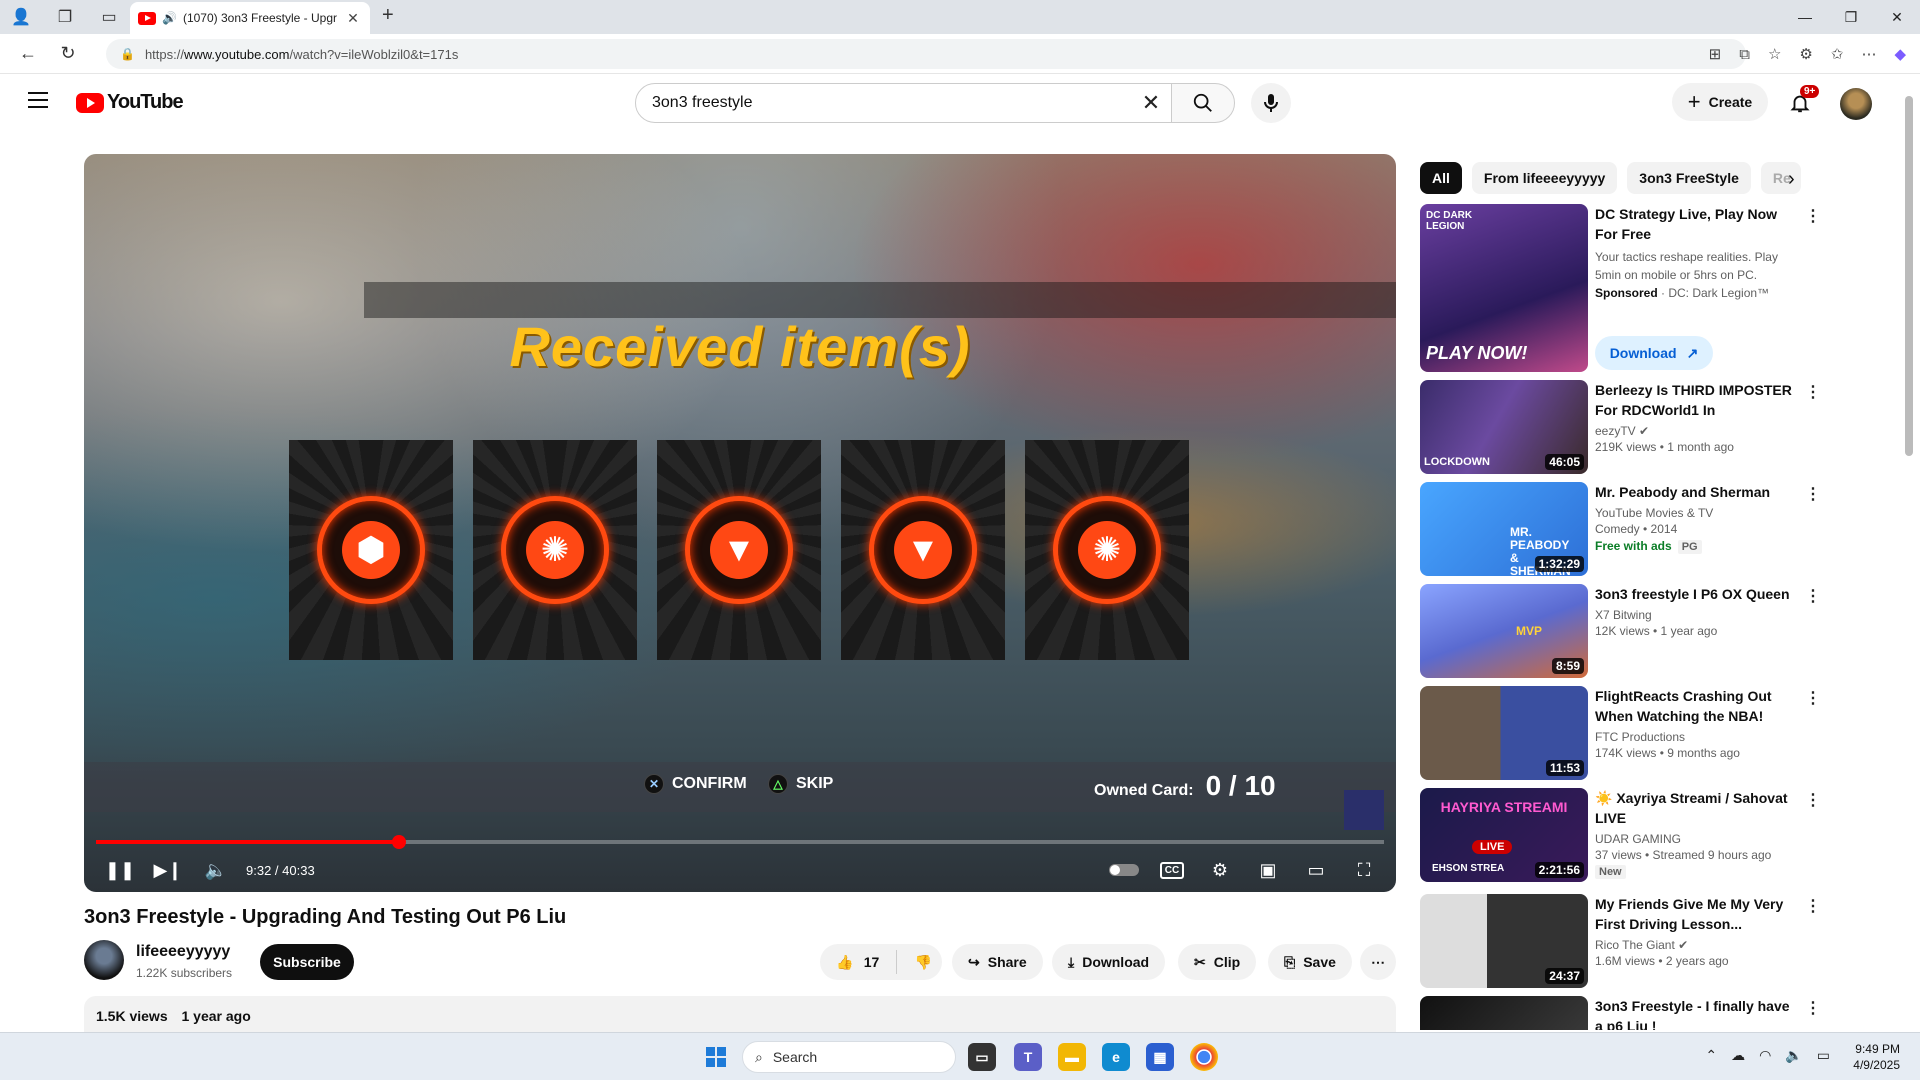  I want to click on menu-icon, so click(38, 102).